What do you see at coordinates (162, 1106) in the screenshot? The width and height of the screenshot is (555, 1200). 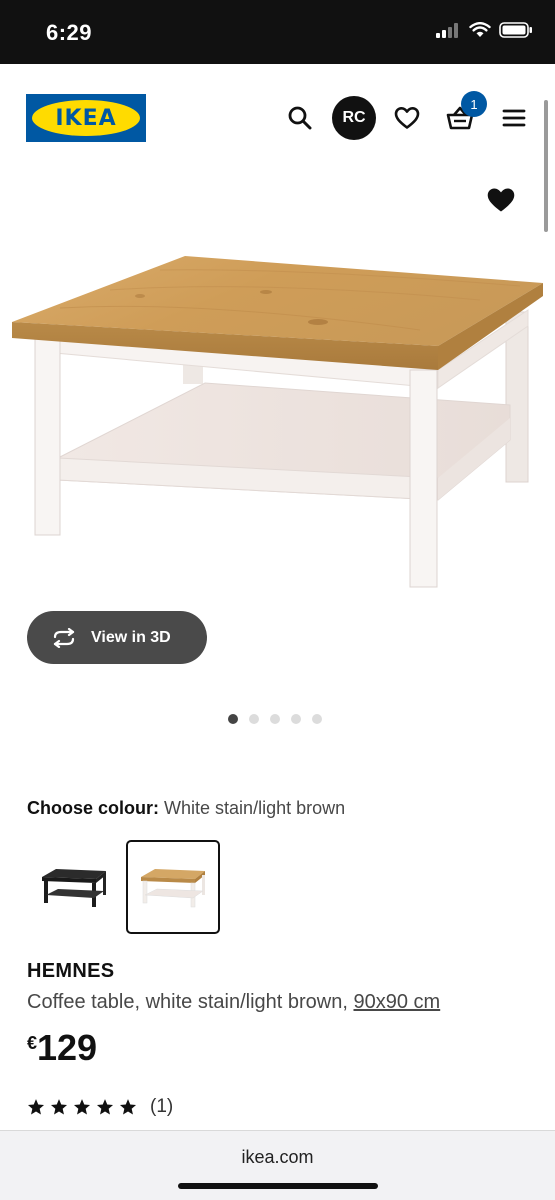 I see `review-count: (1)` at bounding box center [162, 1106].